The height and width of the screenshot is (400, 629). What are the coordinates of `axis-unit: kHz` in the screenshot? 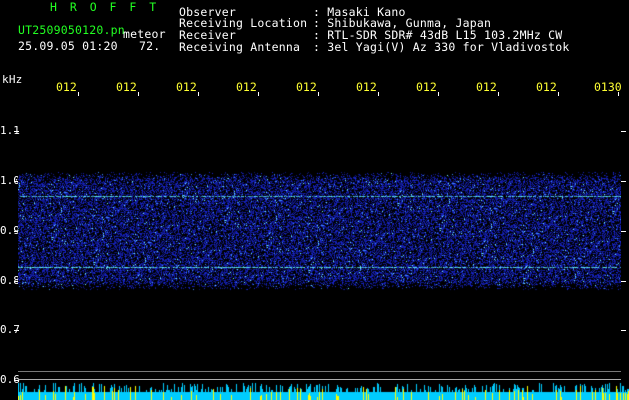 It's located at (12, 79).